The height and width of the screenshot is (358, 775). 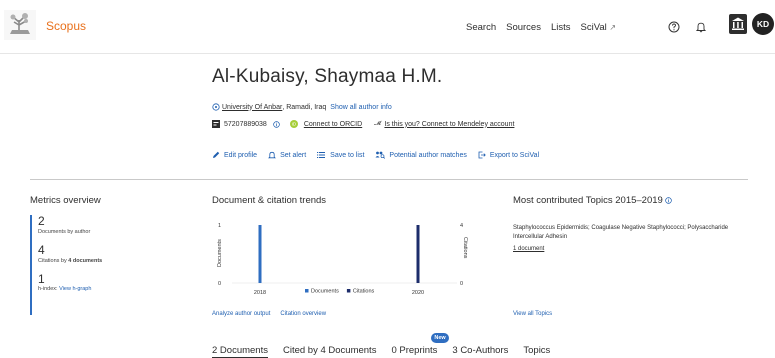 What do you see at coordinates (219, 284) in the screenshot?
I see `left-axis-tick: 0` at bounding box center [219, 284].